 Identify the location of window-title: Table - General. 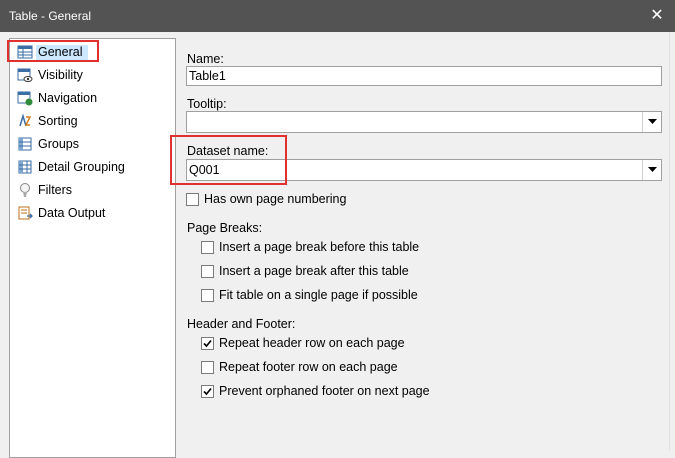
(50, 16).